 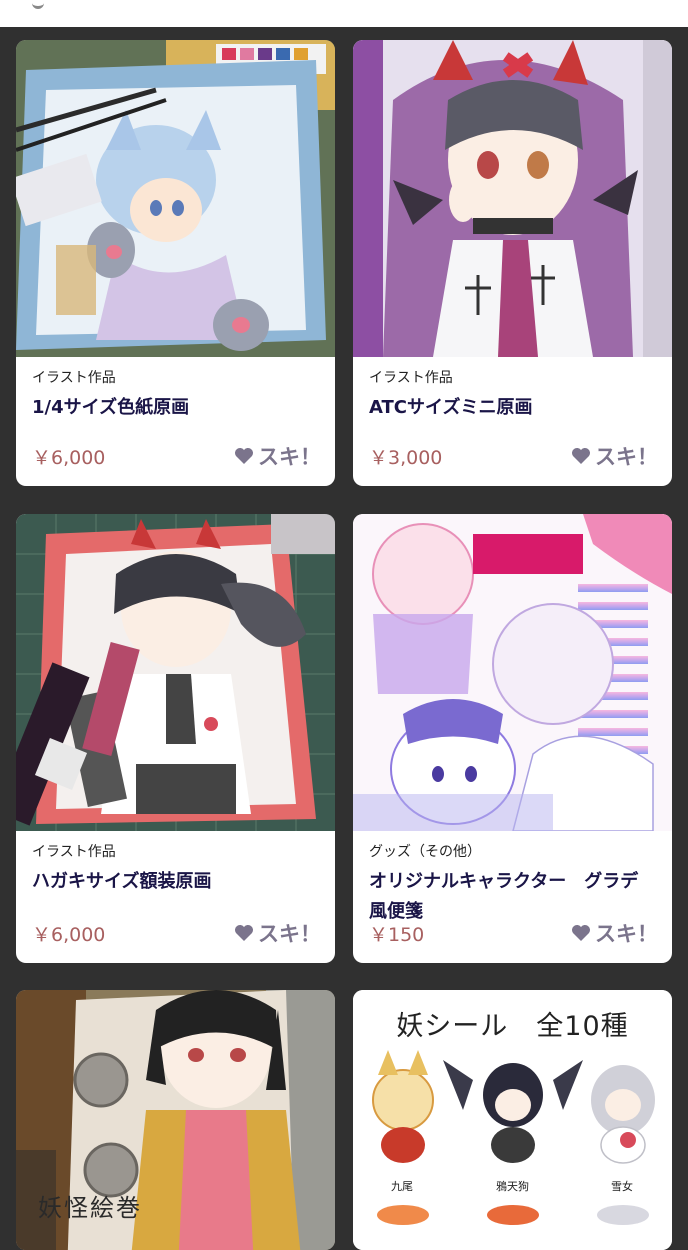 I want to click on header-icon-partial, so click(x=38, y=4).